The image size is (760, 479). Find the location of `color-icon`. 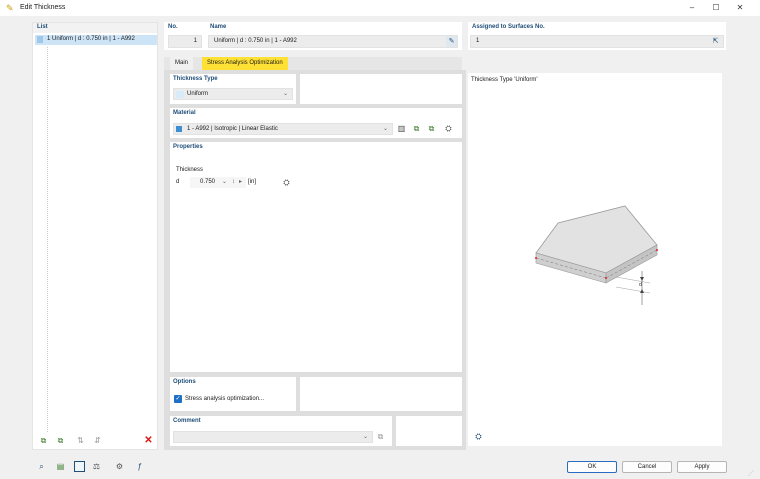

color-icon is located at coordinates (79, 466).